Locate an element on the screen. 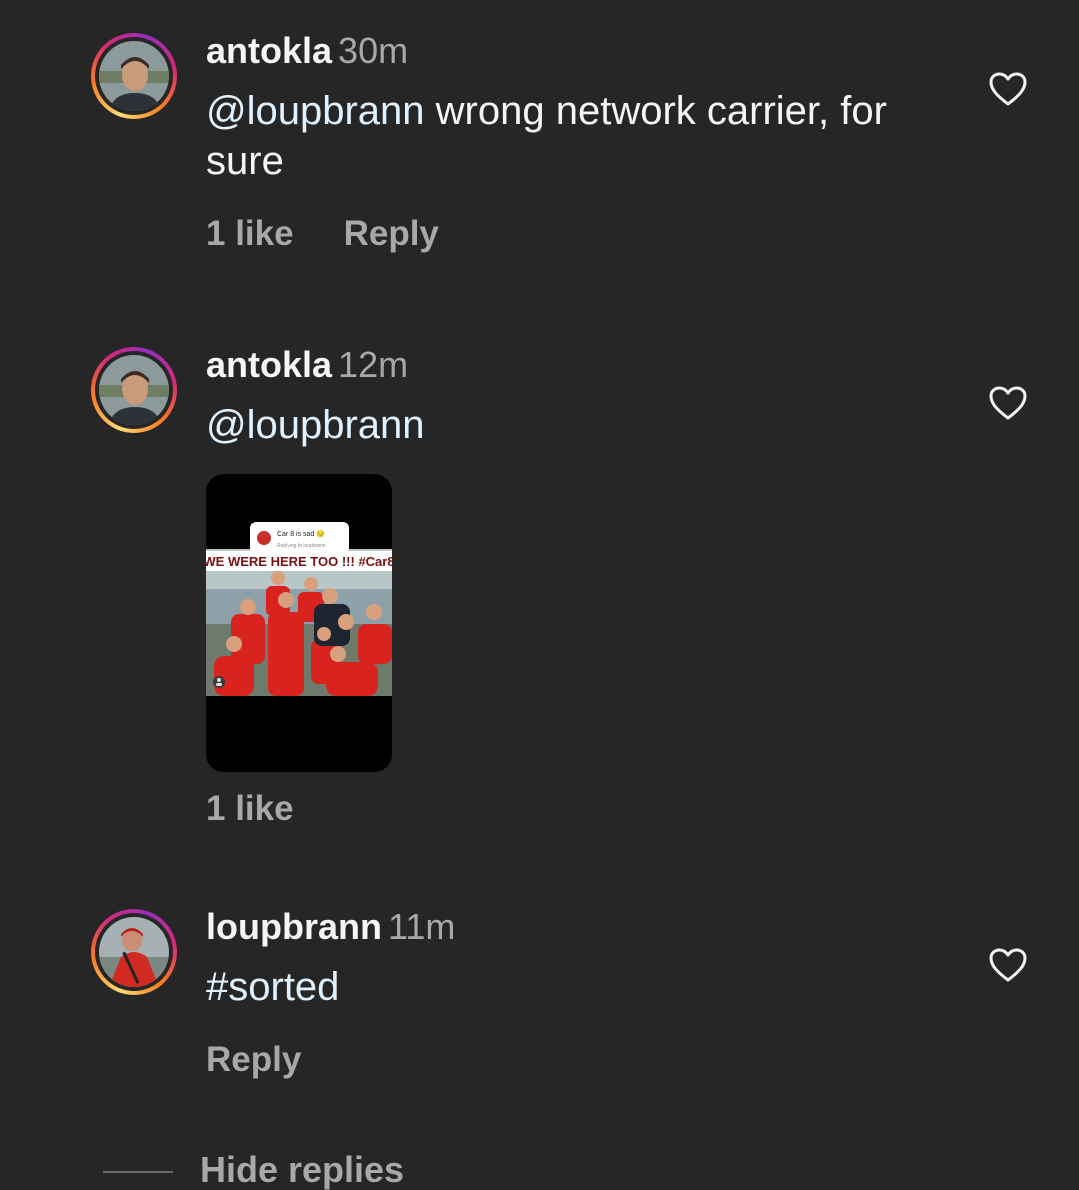  replies-divider is located at coordinates (138, 1172).